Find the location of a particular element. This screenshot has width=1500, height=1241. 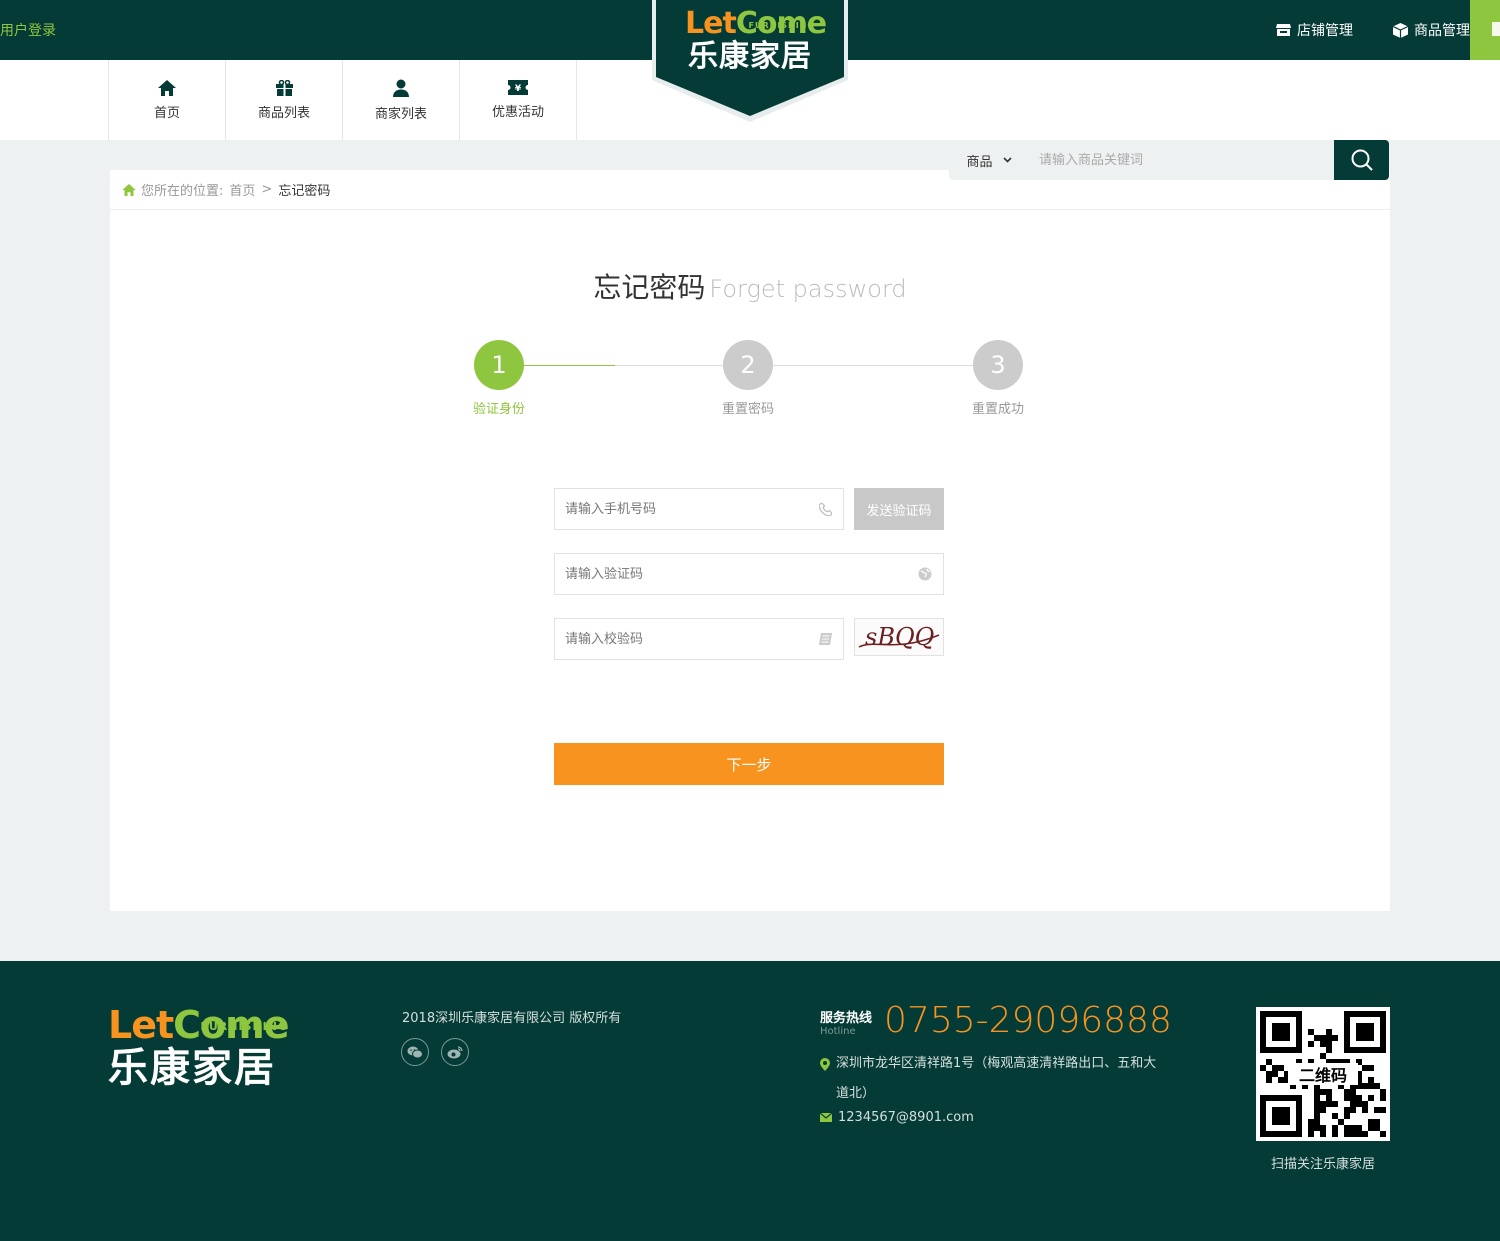

verification-code-input is located at coordinates (731, 574).